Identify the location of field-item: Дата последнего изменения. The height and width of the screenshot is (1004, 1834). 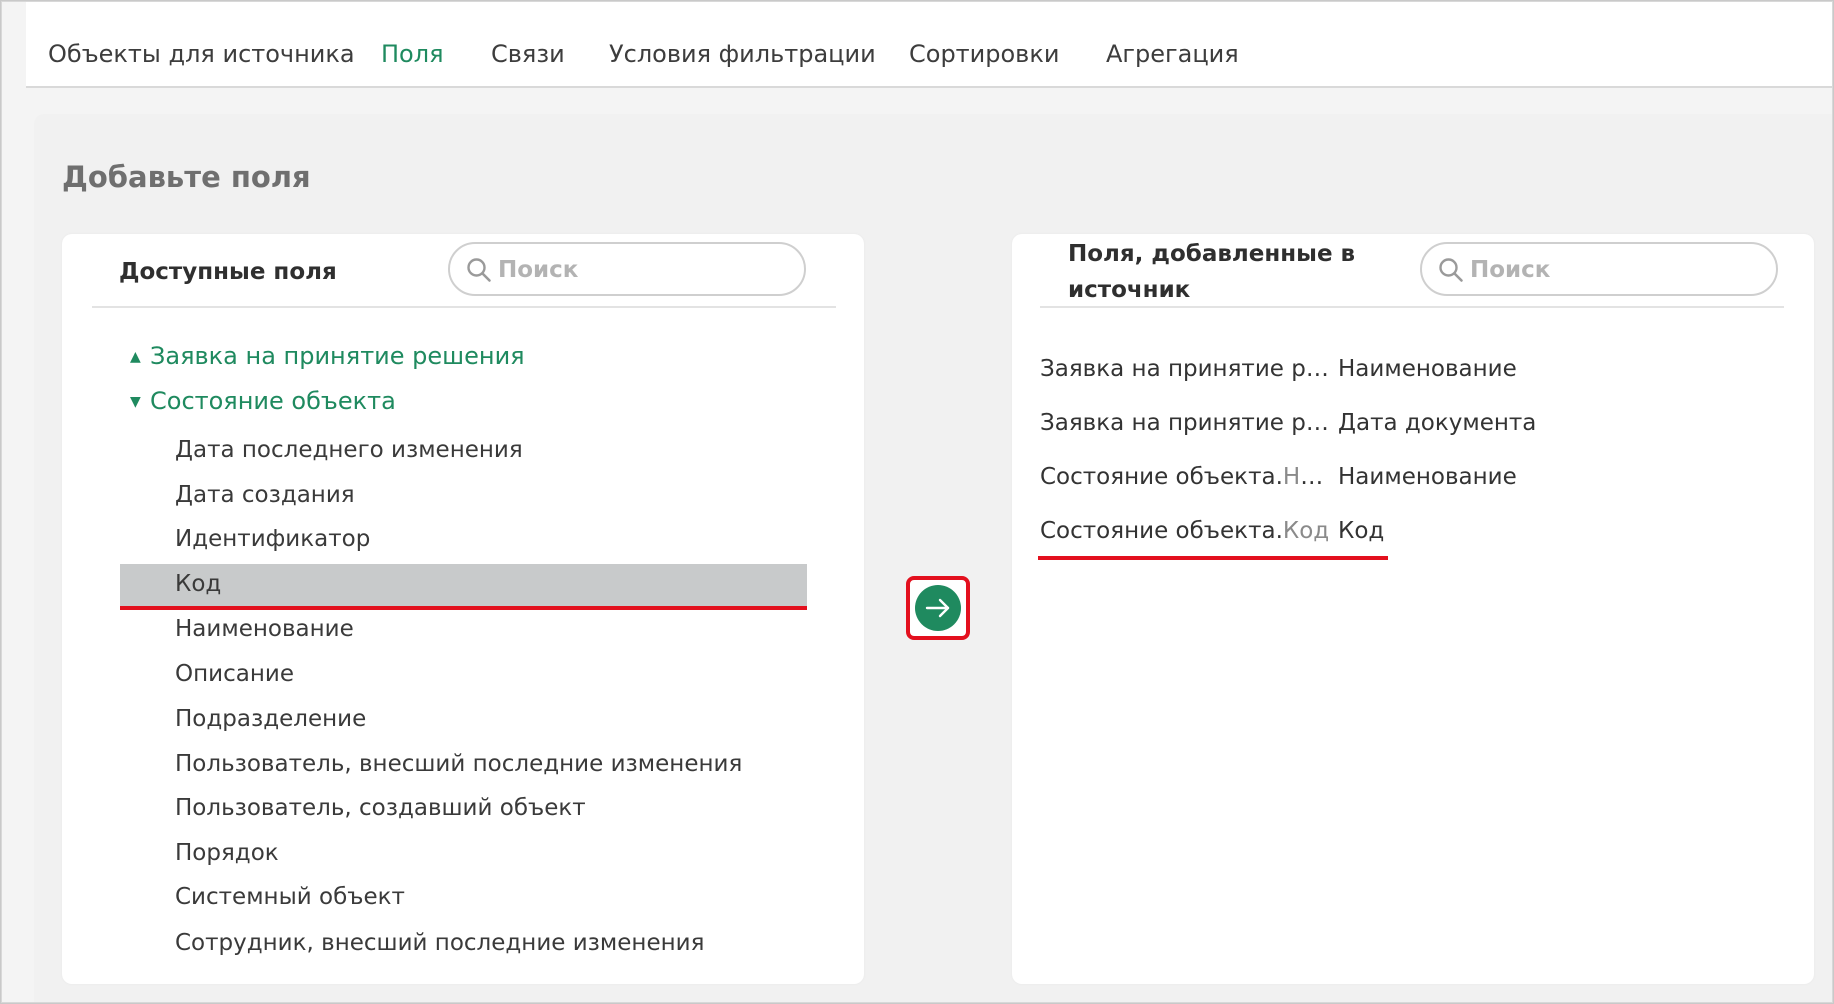
(463, 452).